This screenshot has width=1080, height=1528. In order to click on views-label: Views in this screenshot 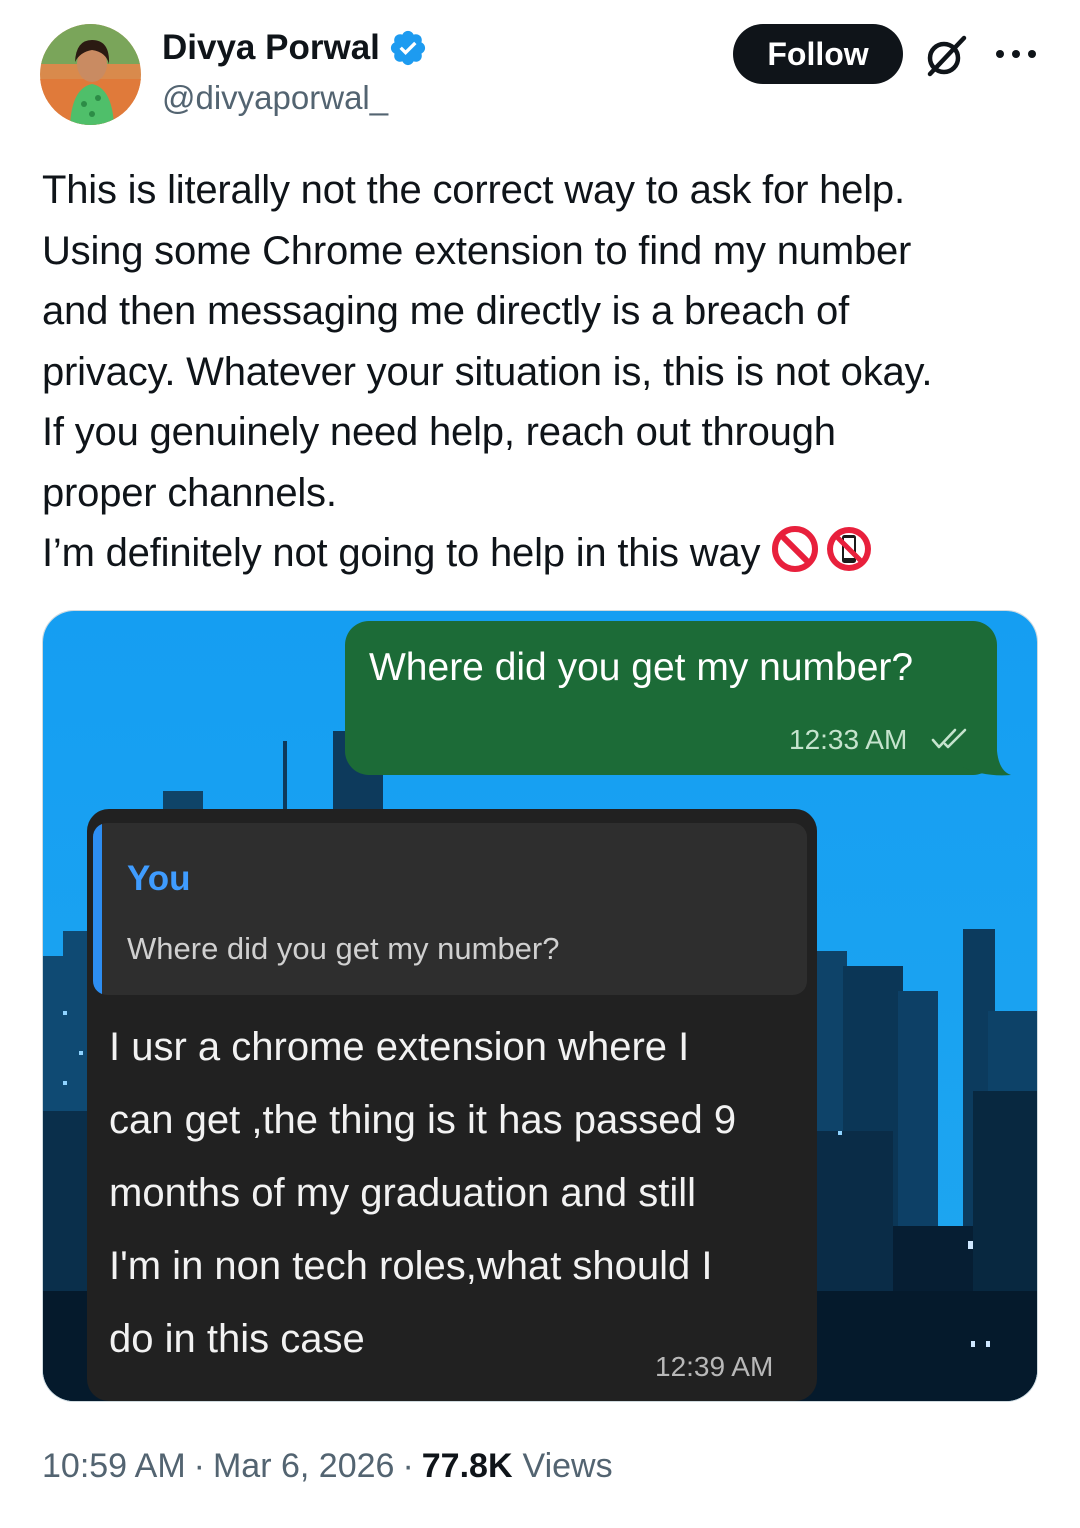, I will do `click(568, 1466)`.